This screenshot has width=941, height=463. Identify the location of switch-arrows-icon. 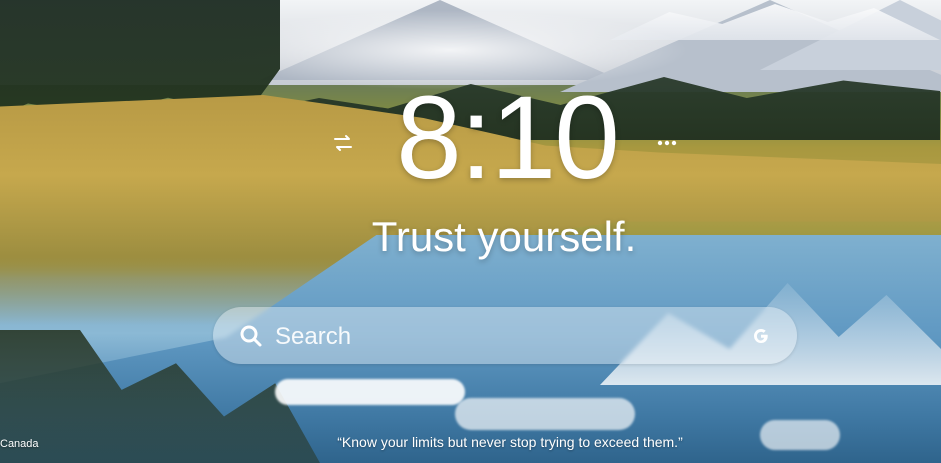
(343, 143).